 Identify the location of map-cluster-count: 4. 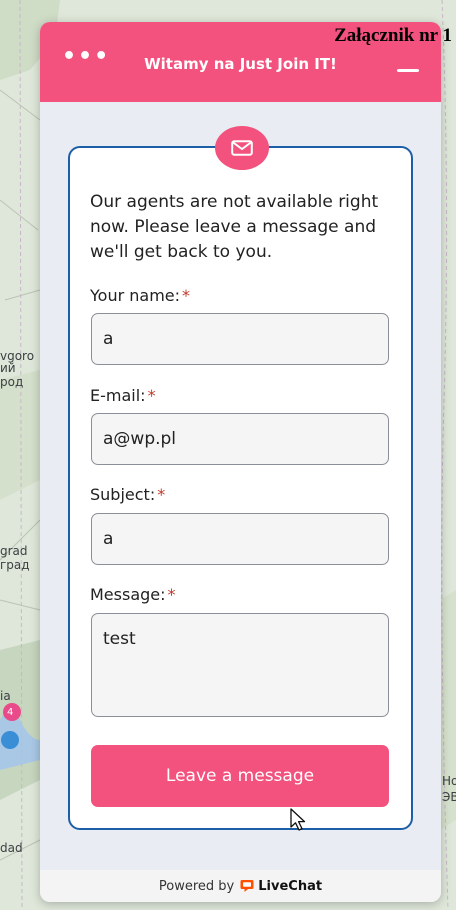
(10, 712).